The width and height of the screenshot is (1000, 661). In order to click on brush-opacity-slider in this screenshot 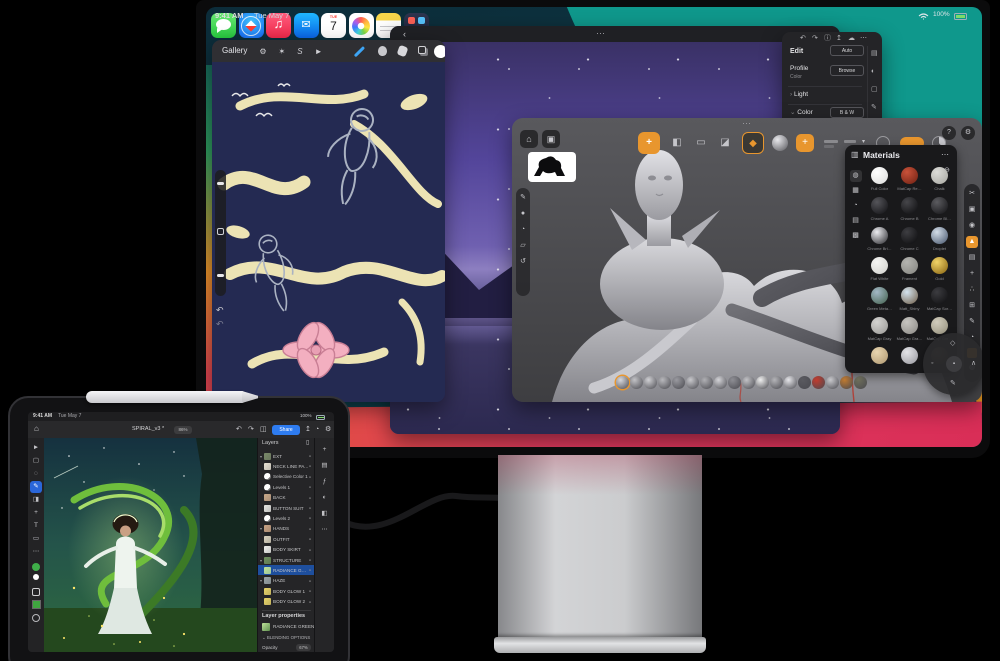, I will do `click(220, 275)`.